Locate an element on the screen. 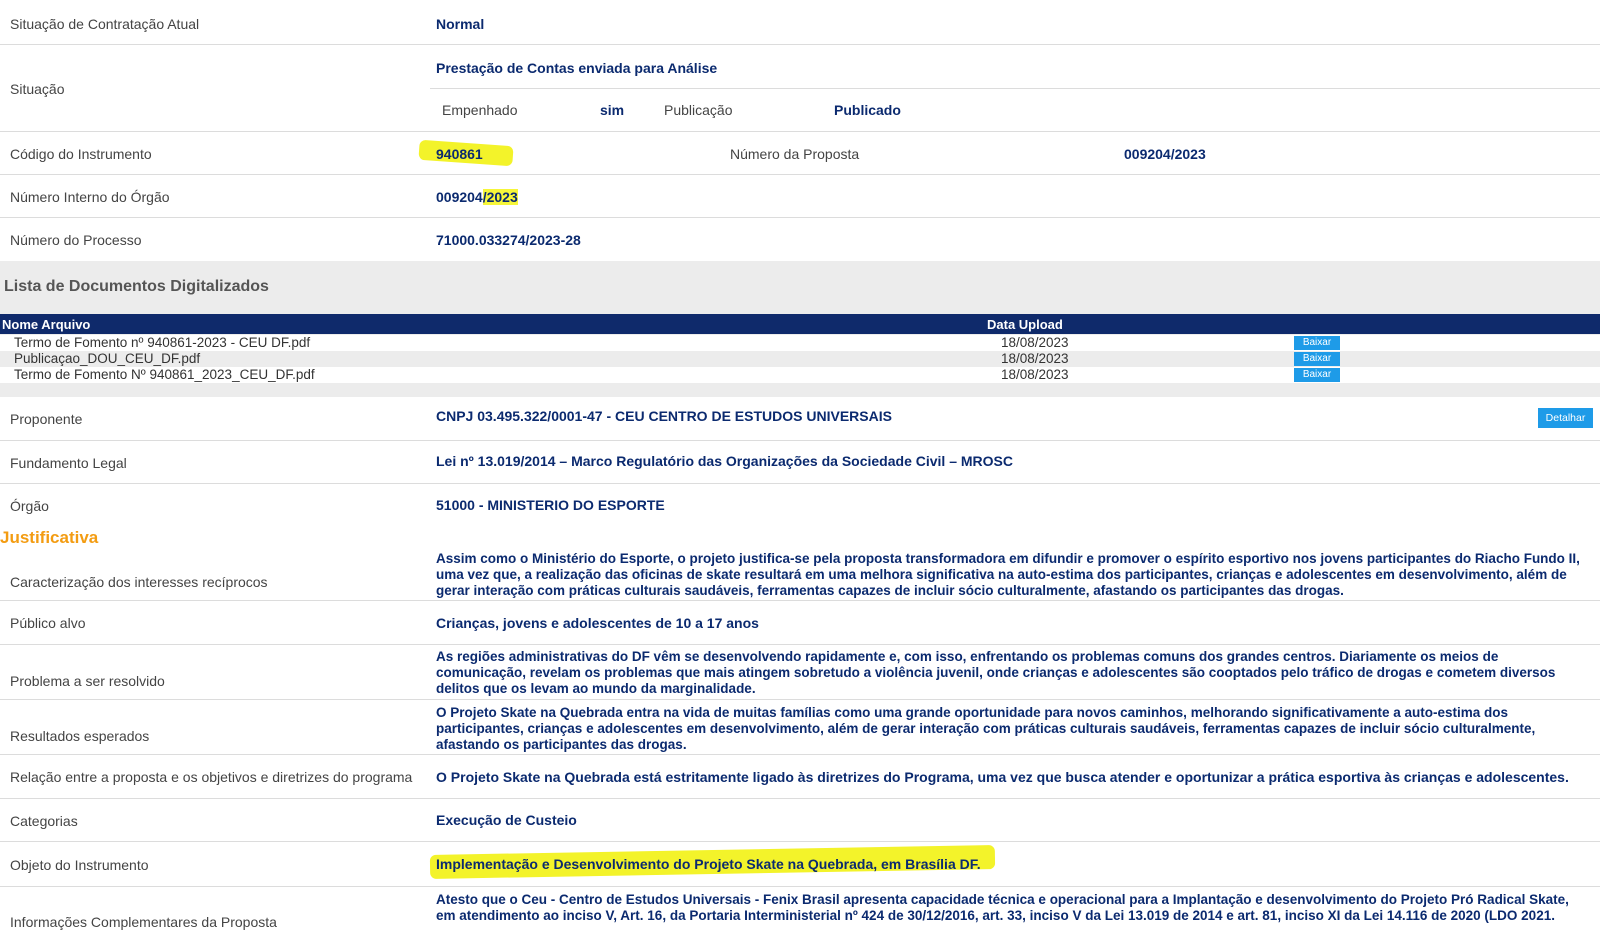 The height and width of the screenshot is (941, 1600). value-numero-interno: 009204/2023 is located at coordinates (477, 197).